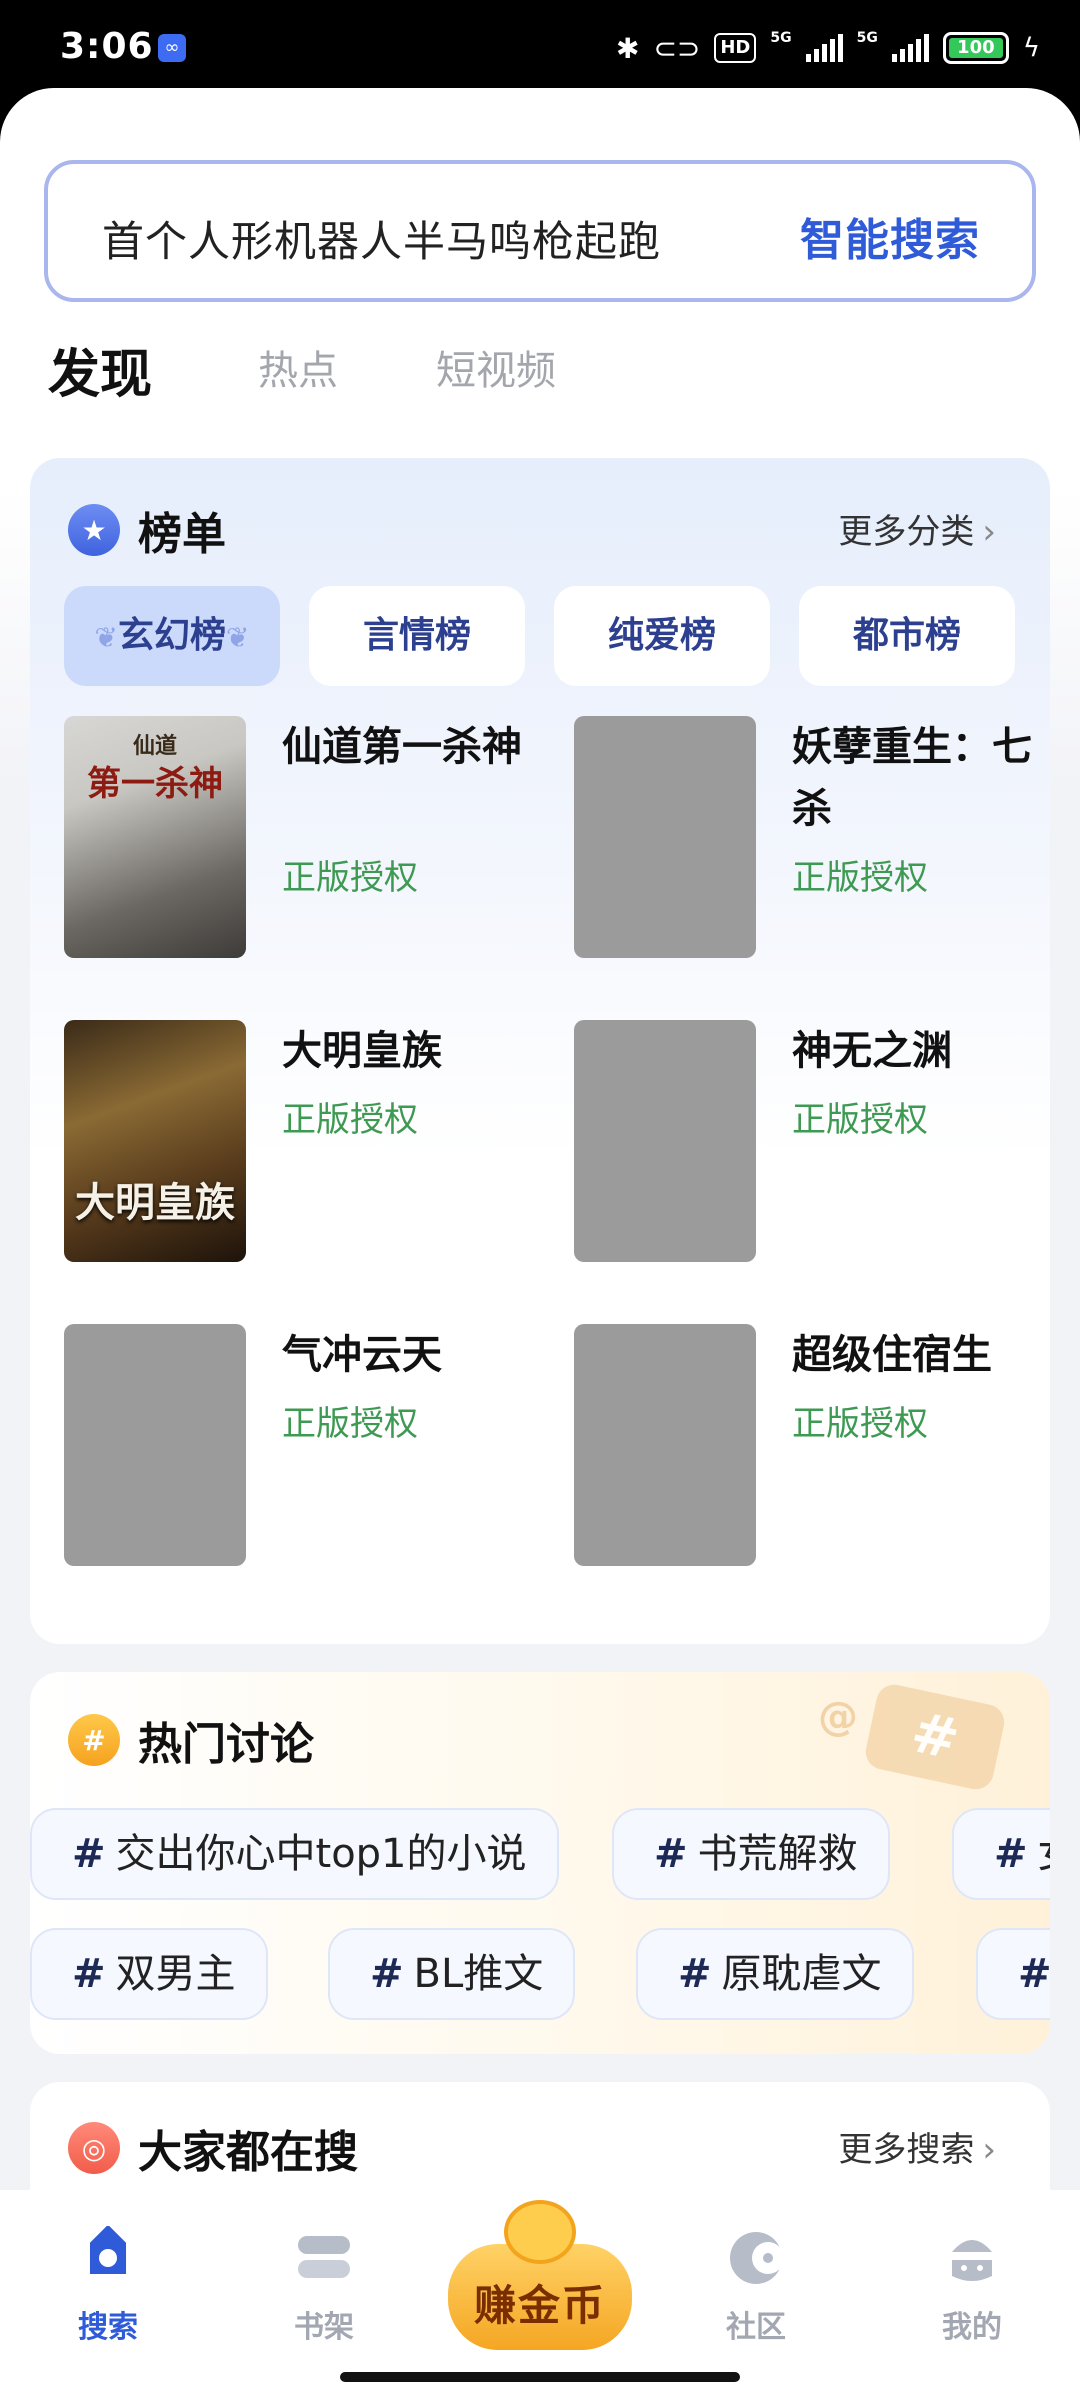  I want to click on laurel-right-icon: ❦, so click(238, 637).